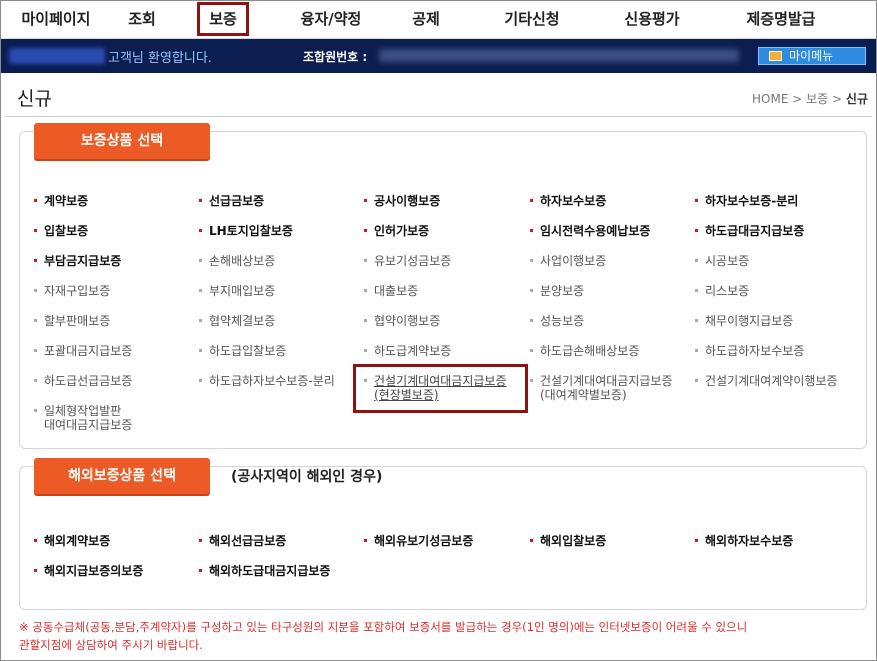  I want to click on product-link: 사업이행보증, so click(568, 261).